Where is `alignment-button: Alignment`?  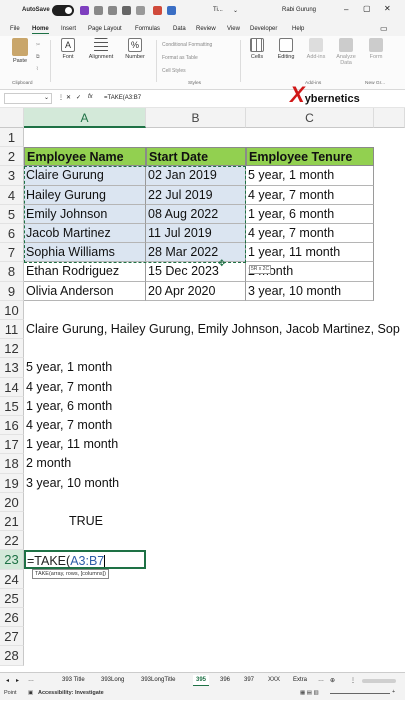
alignment-button: Alignment is located at coordinates (101, 49).